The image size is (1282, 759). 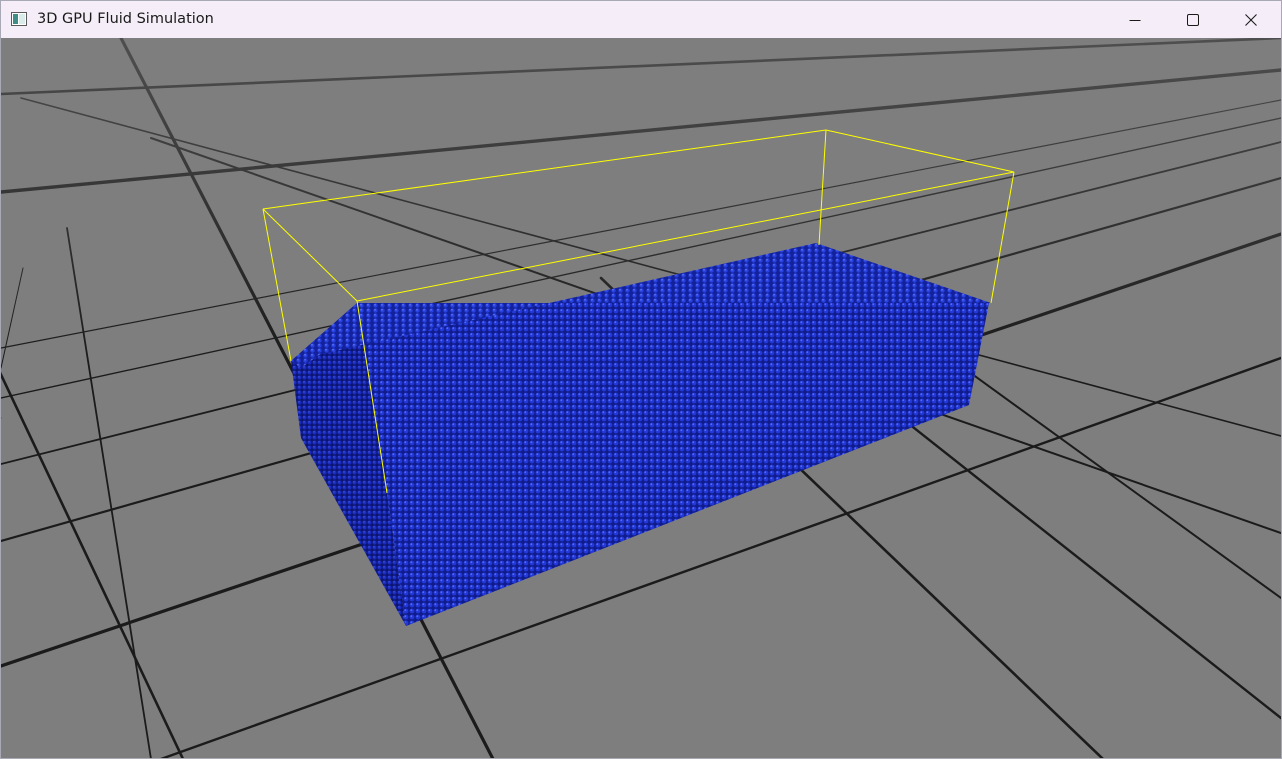 What do you see at coordinates (19, 19) in the screenshot?
I see `app-window-icon` at bounding box center [19, 19].